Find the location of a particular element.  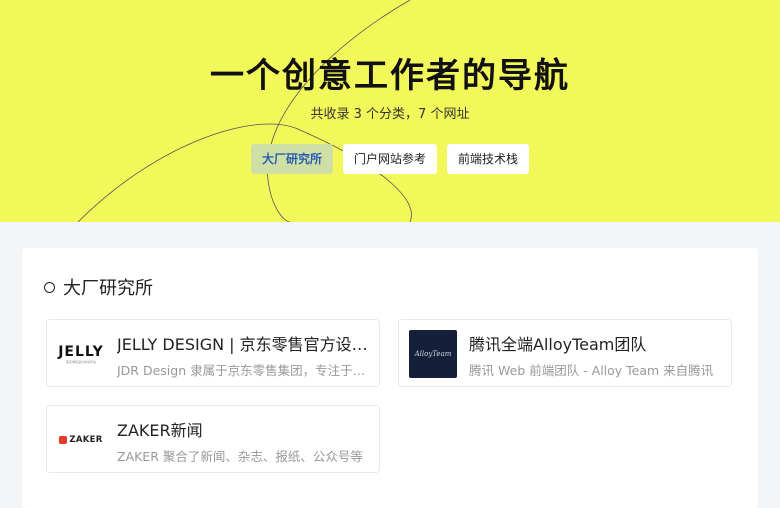

site-card-description: 腾讯 Web 前端团队 - Alloy Team 来自腾讯 is located at coordinates (591, 370).